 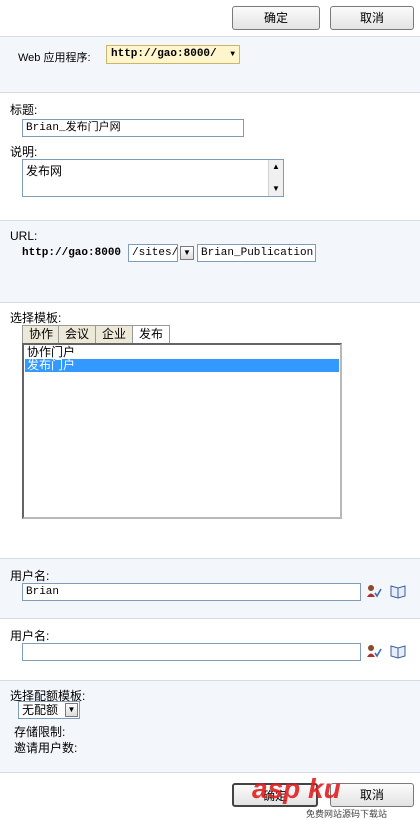 What do you see at coordinates (191, 592) in the screenshot?
I see `primary-admin-input: Brian` at bounding box center [191, 592].